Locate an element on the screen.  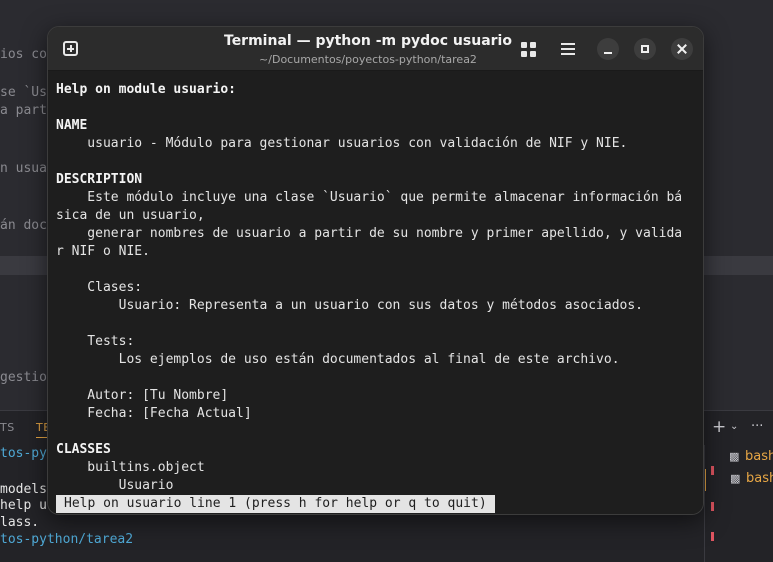
terminal-output-line: r NIF o NIE. is located at coordinates (103, 251).